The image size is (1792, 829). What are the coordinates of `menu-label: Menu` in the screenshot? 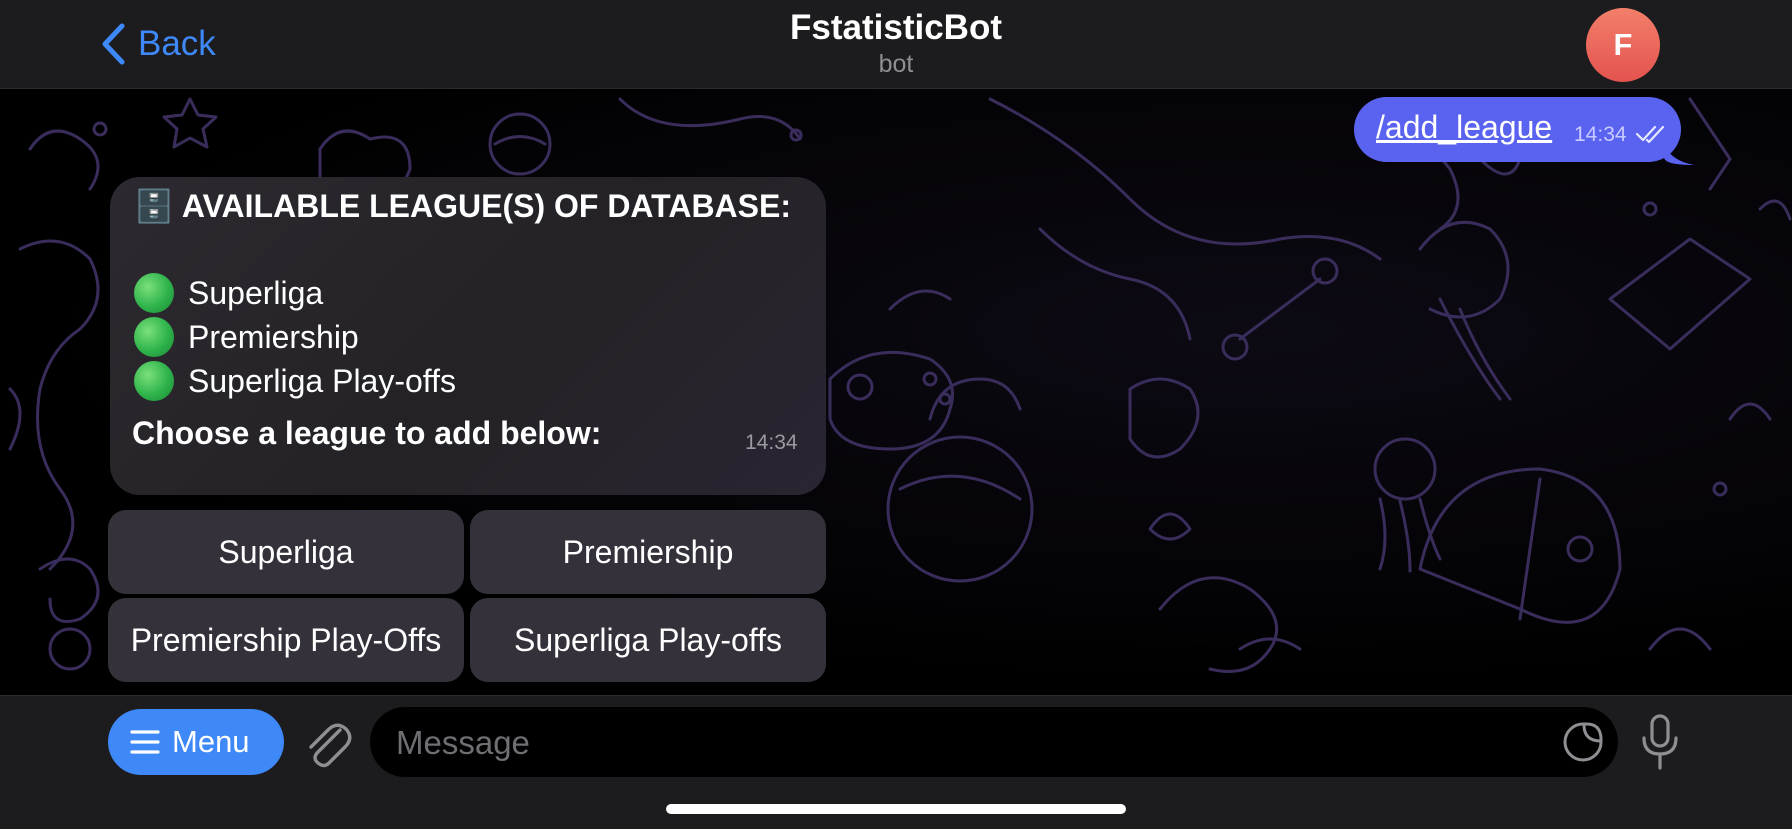 It's located at (211, 741).